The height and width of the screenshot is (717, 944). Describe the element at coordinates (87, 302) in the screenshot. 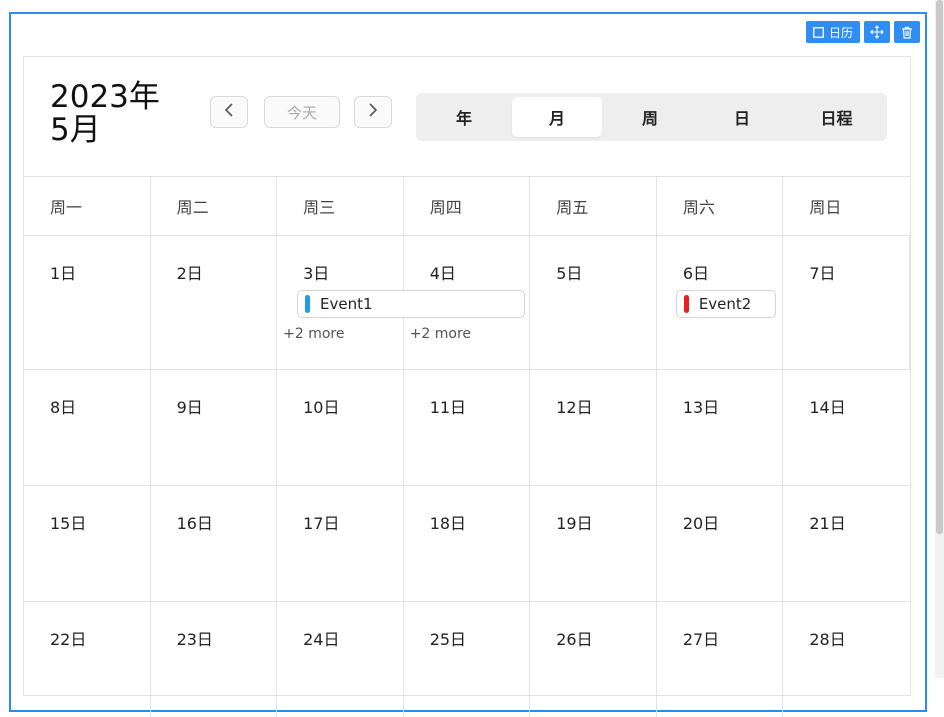

I see `day-cell: 1日` at that location.